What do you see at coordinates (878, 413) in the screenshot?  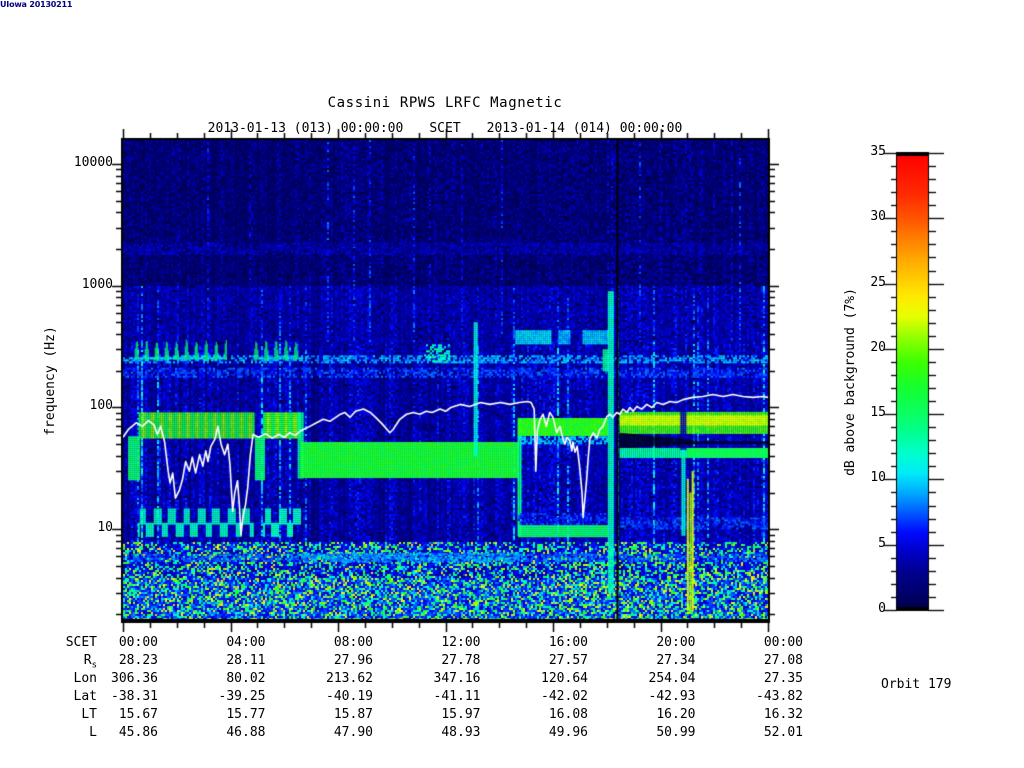 I see `colorbar-tick-label-15: 15` at bounding box center [878, 413].